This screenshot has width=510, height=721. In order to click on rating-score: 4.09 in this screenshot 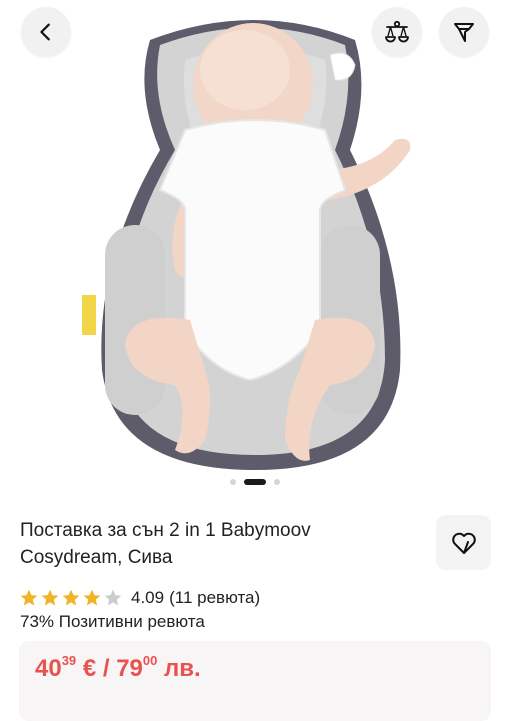, I will do `click(148, 597)`.